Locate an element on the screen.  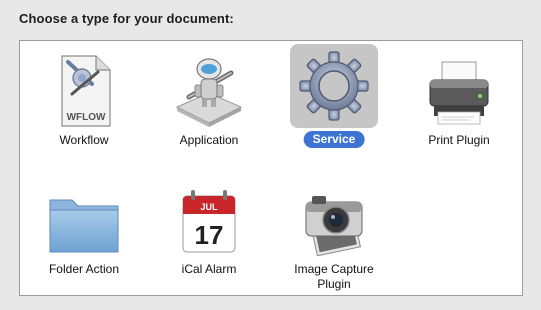
type-workflow: WFLOW Workflow is located at coordinates (84, 101).